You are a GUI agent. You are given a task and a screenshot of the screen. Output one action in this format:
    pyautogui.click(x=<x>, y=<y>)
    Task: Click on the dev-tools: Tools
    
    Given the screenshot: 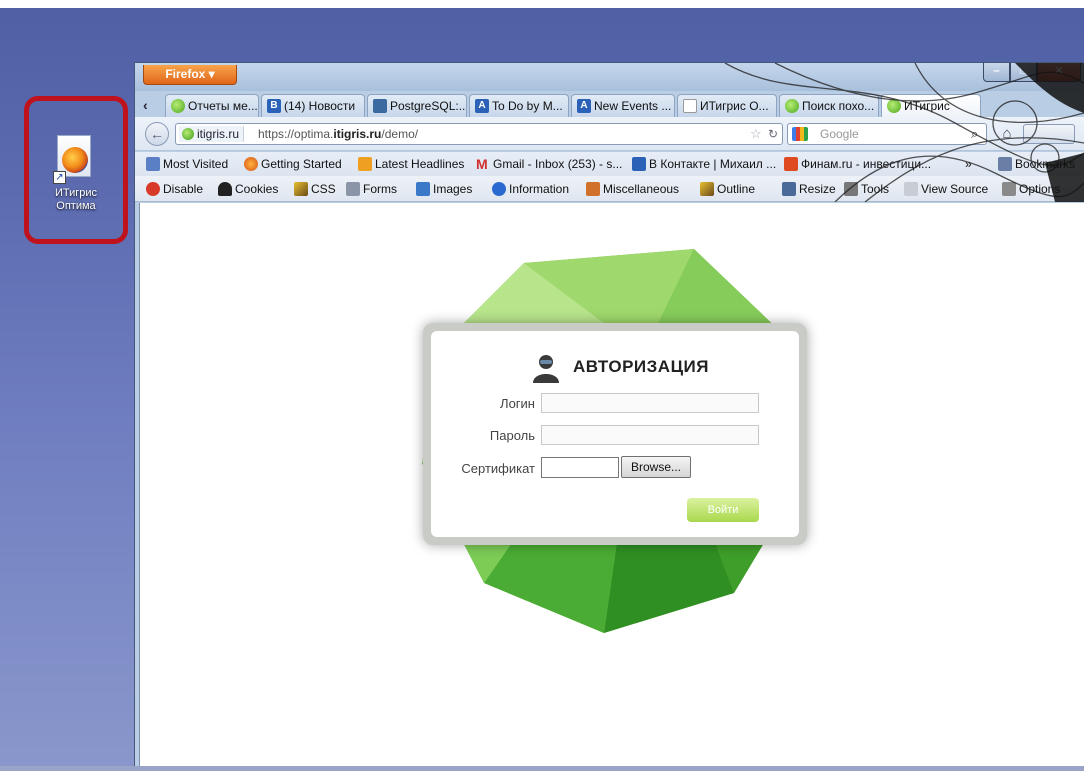 What is the action you would take?
    pyautogui.click(x=866, y=189)
    